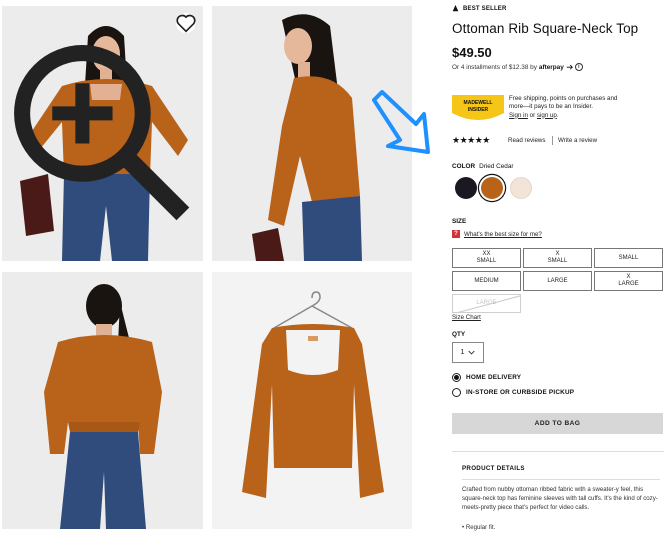 Image resolution: width=670 pixels, height=535 pixels. What do you see at coordinates (486, 303) in the screenshot?
I see `size-unavailable: LARGE` at bounding box center [486, 303].